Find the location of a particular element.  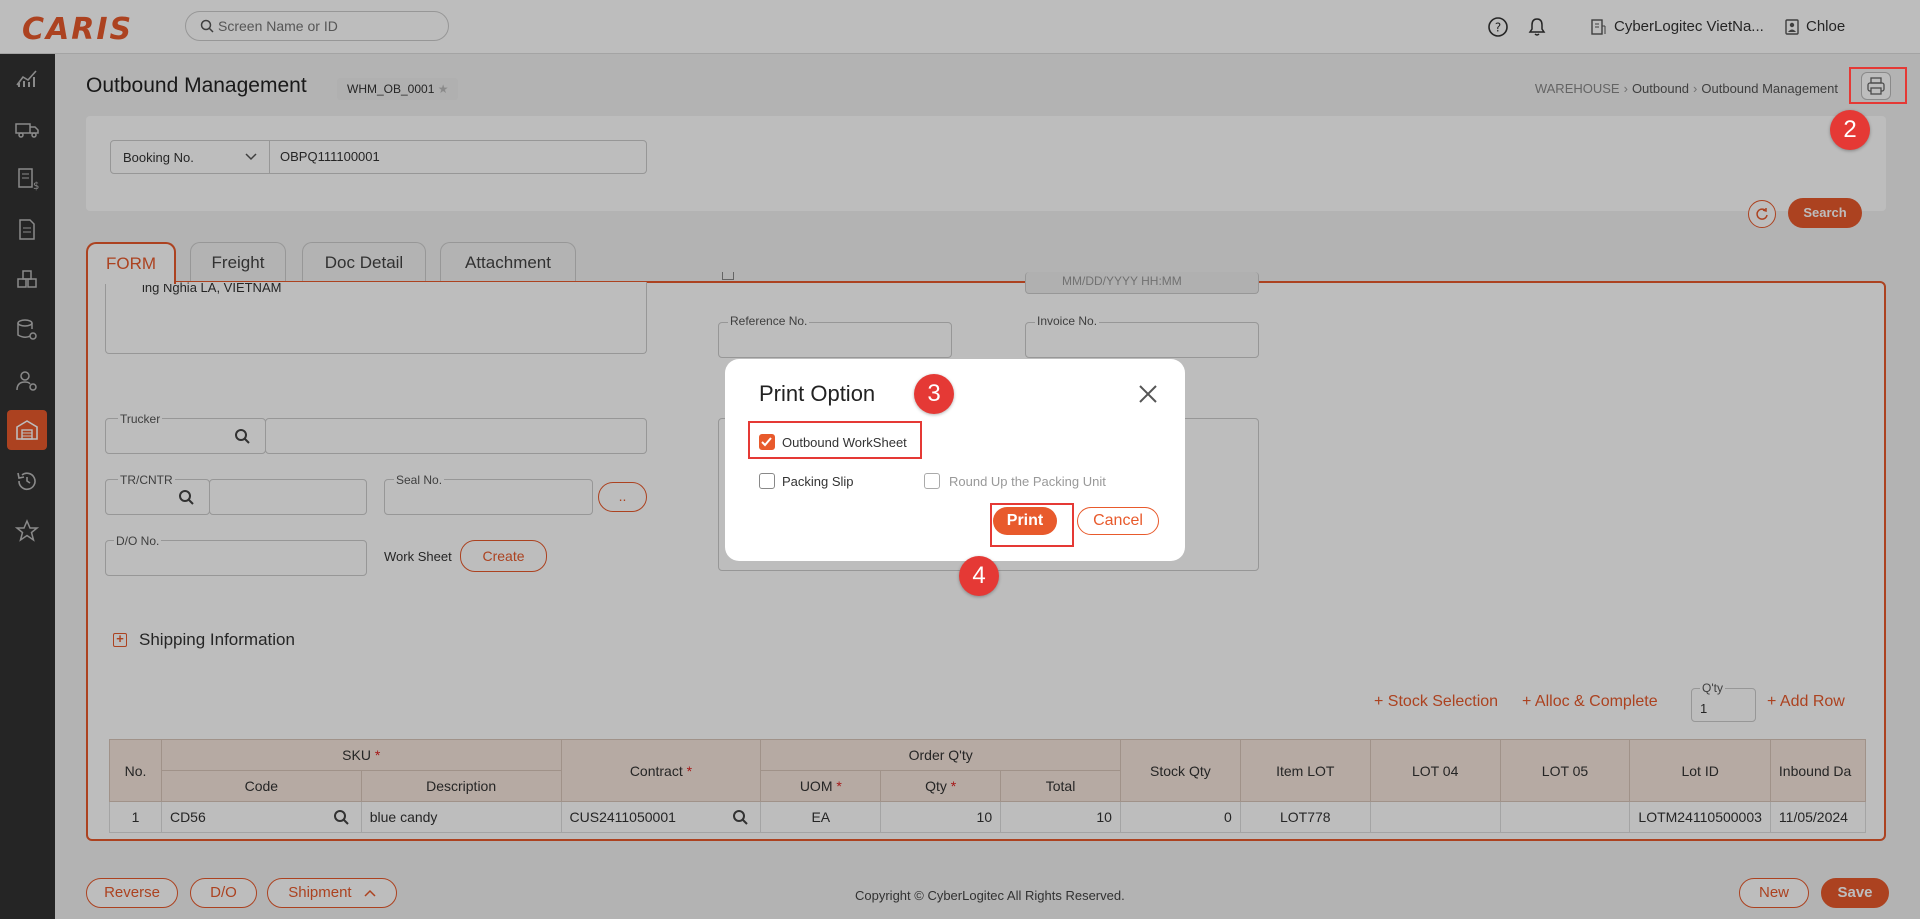

highlight-outbound-worksheet is located at coordinates (835, 440).